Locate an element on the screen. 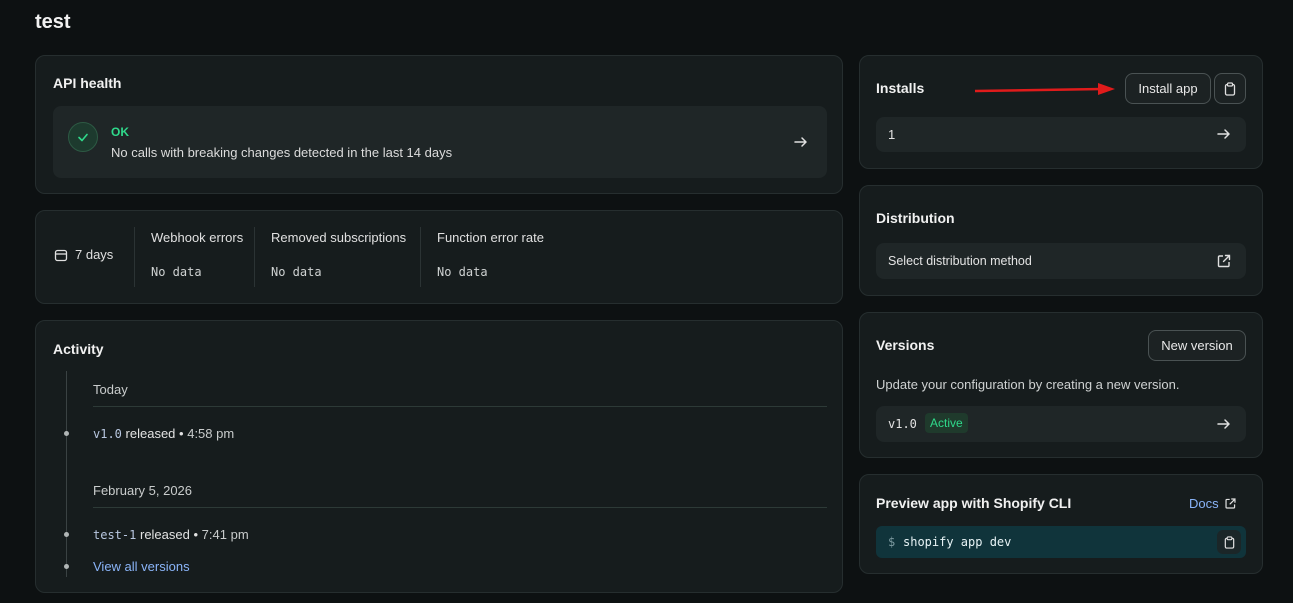  metric-webhook-errors: Webhook errors No data is located at coordinates (197, 254).